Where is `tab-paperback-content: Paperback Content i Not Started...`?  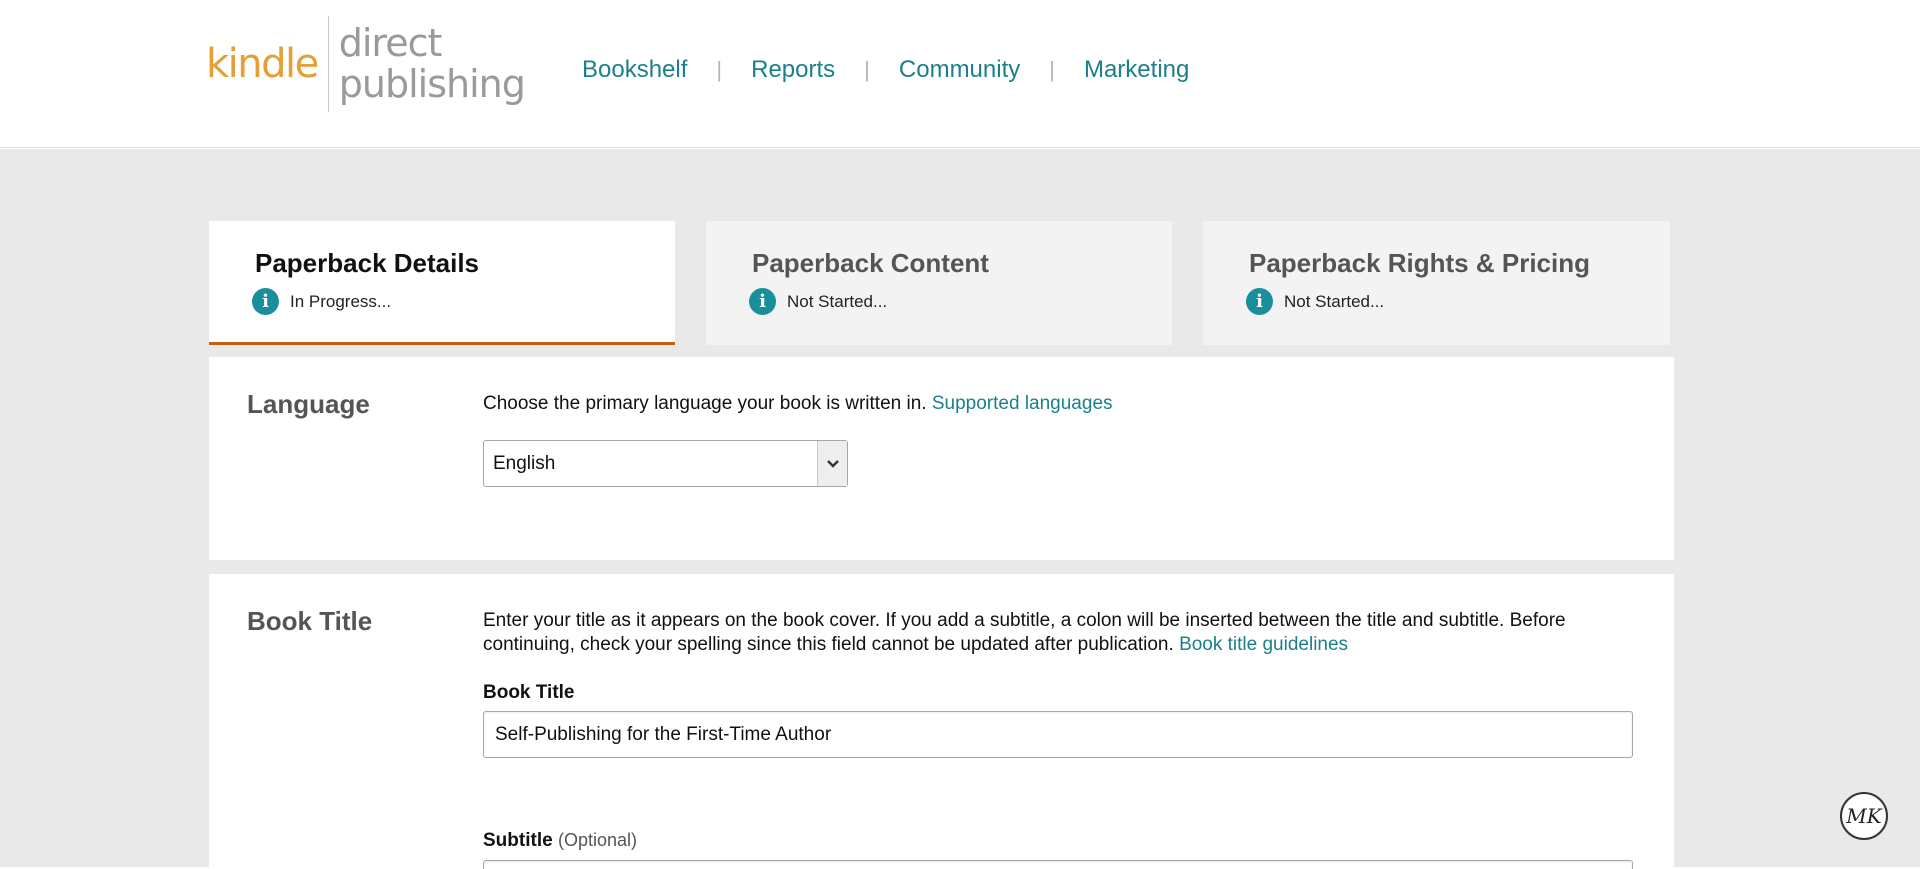
tab-paperback-content: Paperback Content i Not Started... is located at coordinates (939, 283).